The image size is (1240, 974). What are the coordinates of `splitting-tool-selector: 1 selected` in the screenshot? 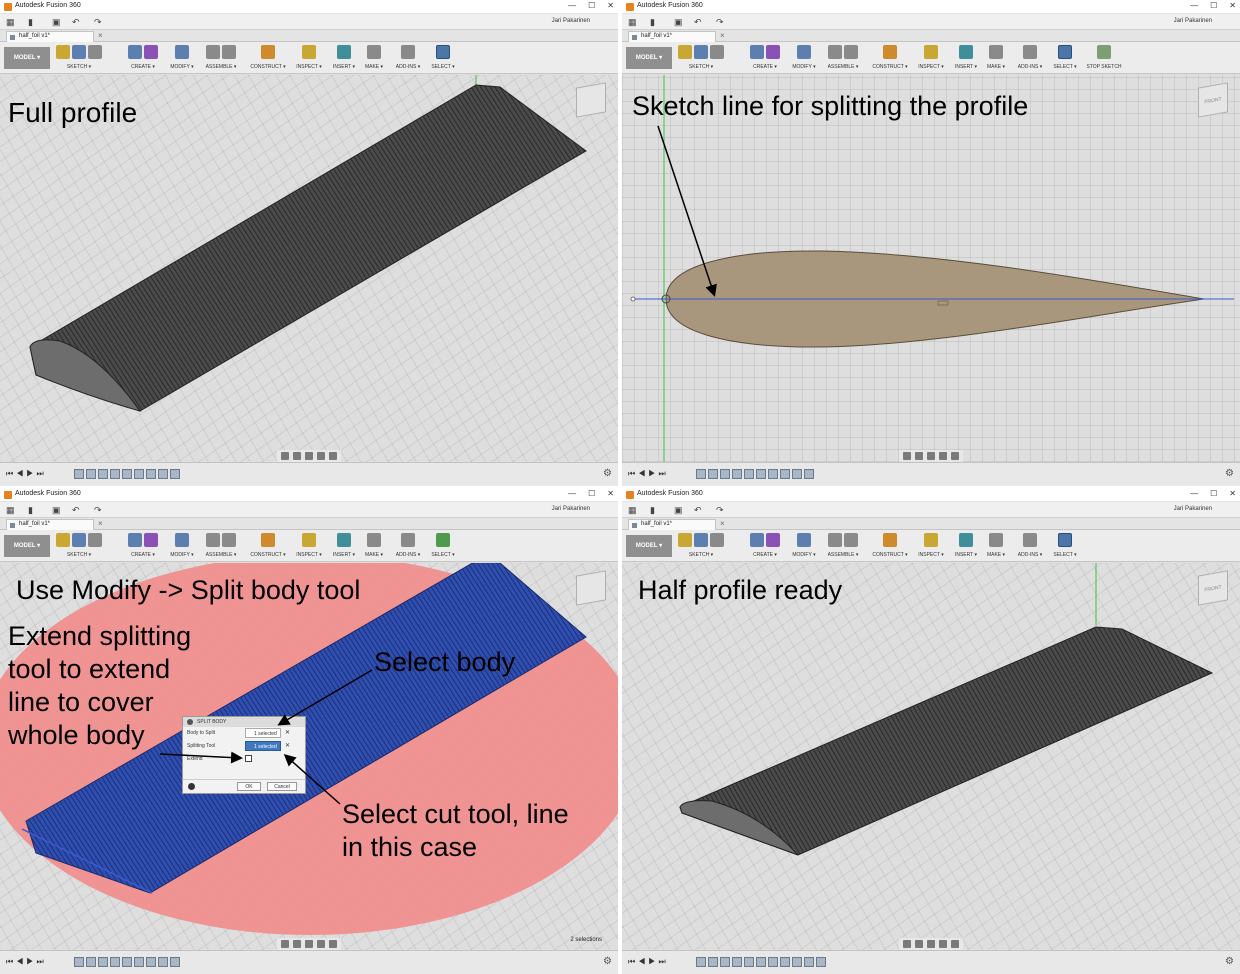 It's located at (263, 746).